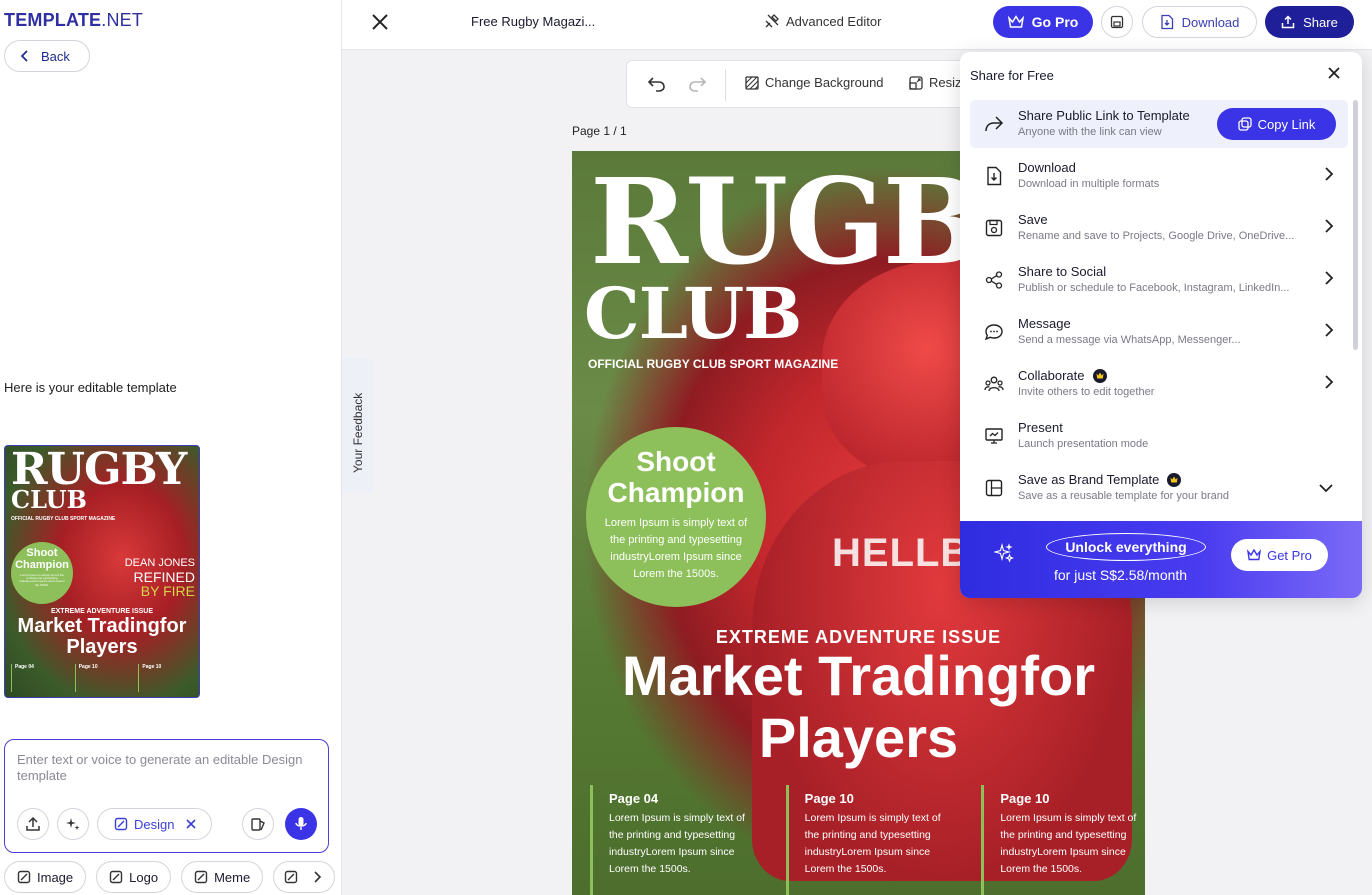  Describe the element at coordinates (935, 82) in the screenshot. I see `resize-button: Resiz` at that location.